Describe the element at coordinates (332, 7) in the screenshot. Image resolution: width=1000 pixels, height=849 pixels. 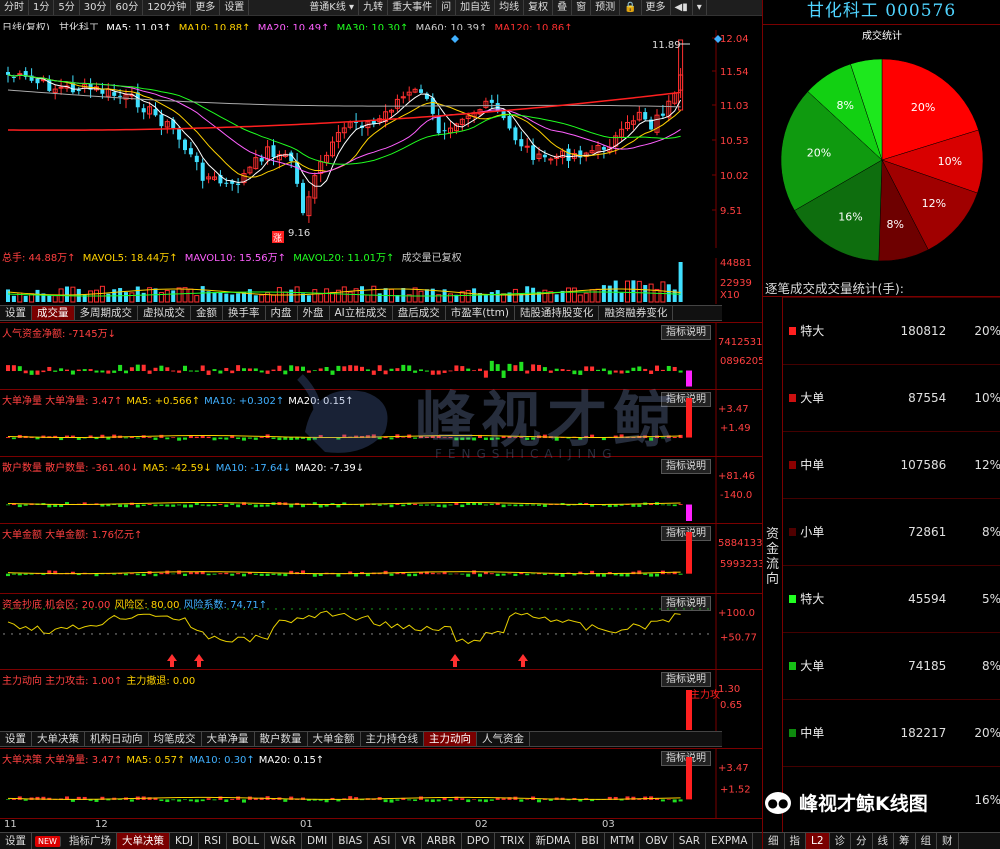
I see `chart-type-select: 普通K线 ▾` at that location.